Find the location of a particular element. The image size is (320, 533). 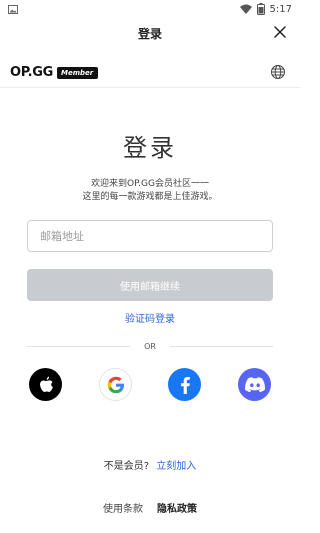

facebook-icon is located at coordinates (185, 385).